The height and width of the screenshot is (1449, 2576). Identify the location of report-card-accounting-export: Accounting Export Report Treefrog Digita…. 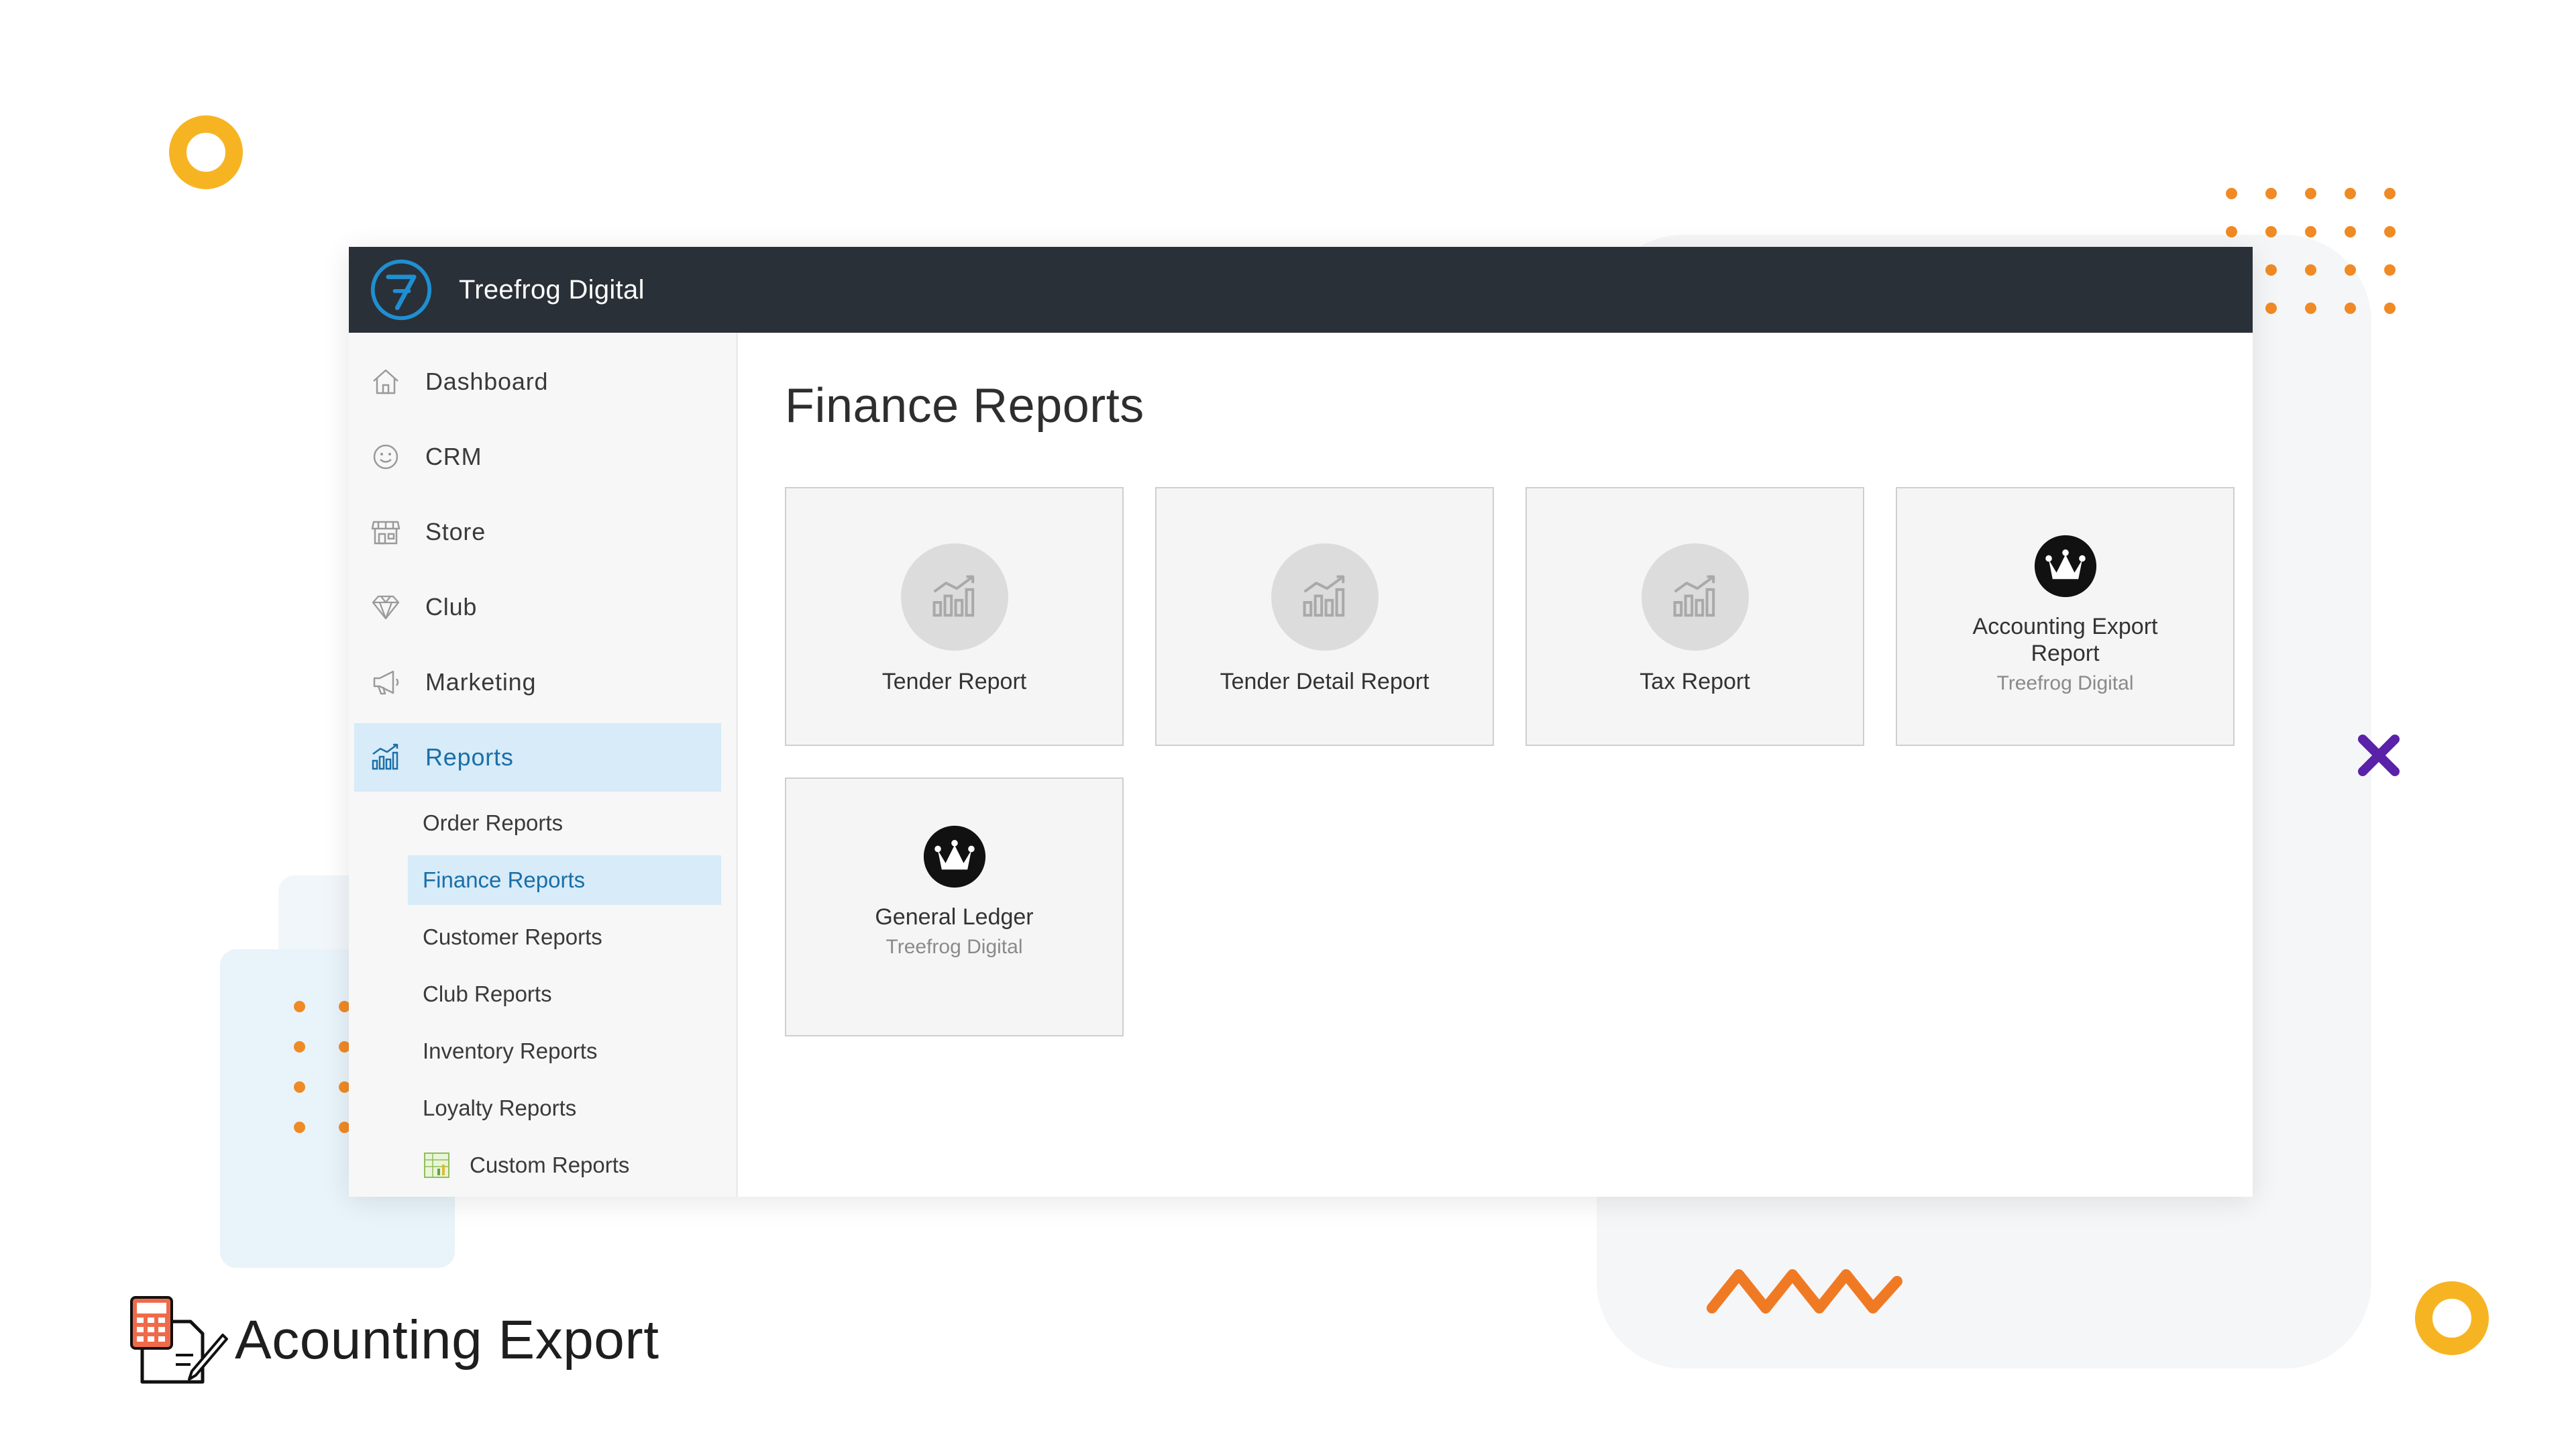
(2065, 616).